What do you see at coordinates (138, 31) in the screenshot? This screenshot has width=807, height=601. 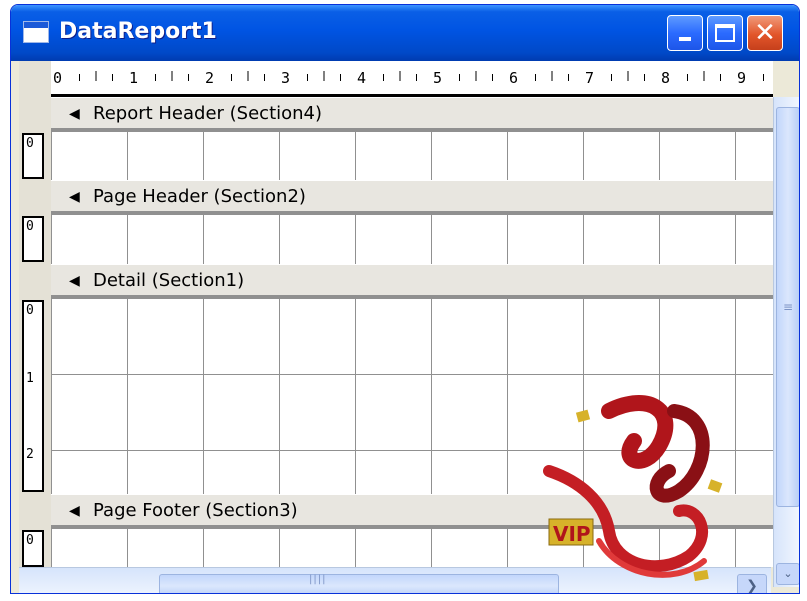 I see `window-title: DataReport1` at bounding box center [138, 31].